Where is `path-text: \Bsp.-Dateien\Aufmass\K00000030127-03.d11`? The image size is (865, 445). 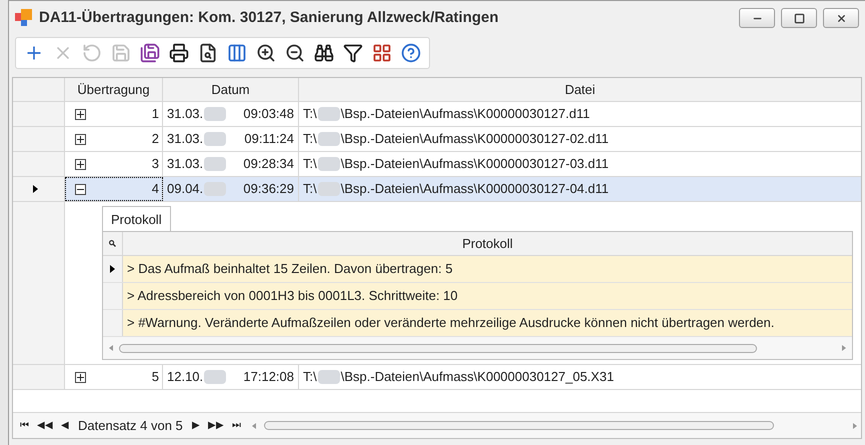 path-text: \Bsp.-Dateien\Aufmass\K00000030127-03.d11 is located at coordinates (474, 164).